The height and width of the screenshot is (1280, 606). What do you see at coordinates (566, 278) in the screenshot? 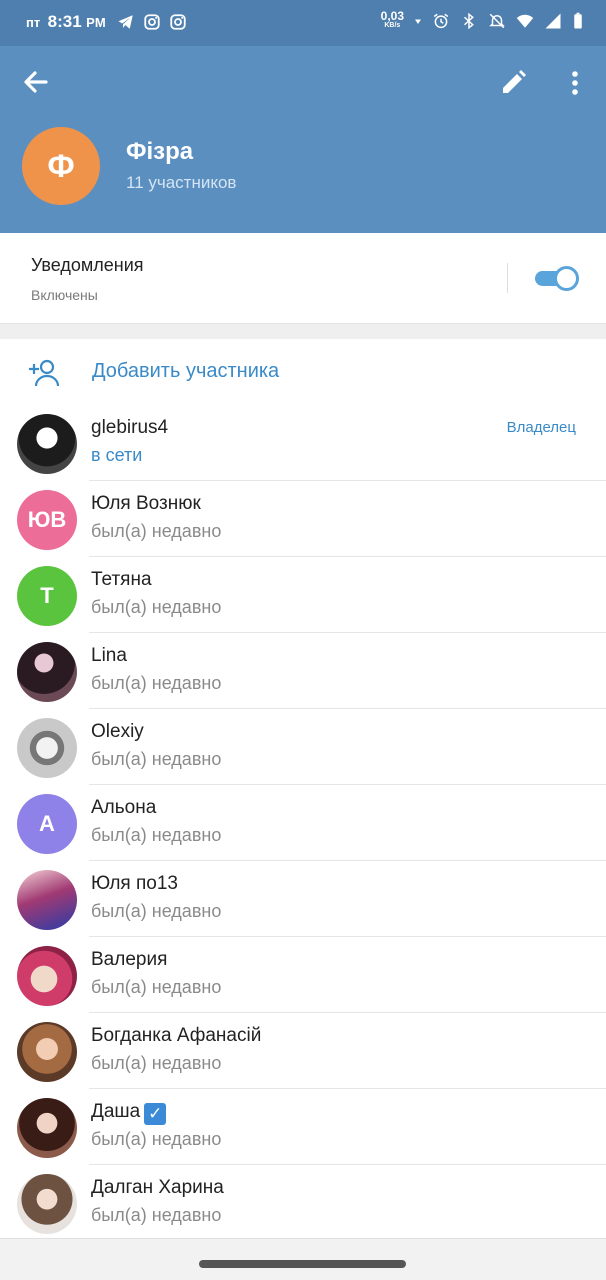
I see `toggle-knob` at bounding box center [566, 278].